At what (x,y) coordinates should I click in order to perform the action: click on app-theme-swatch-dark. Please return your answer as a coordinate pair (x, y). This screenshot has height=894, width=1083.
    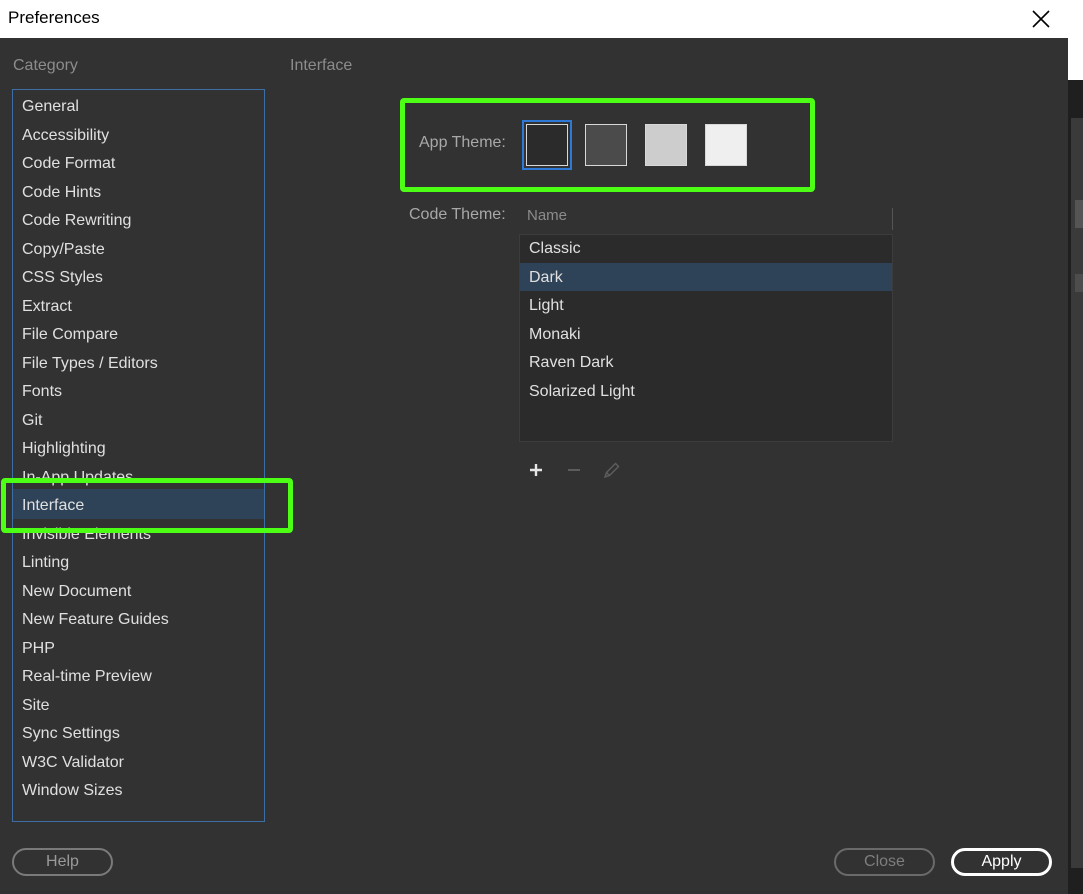
    Looking at the image, I should click on (606, 145).